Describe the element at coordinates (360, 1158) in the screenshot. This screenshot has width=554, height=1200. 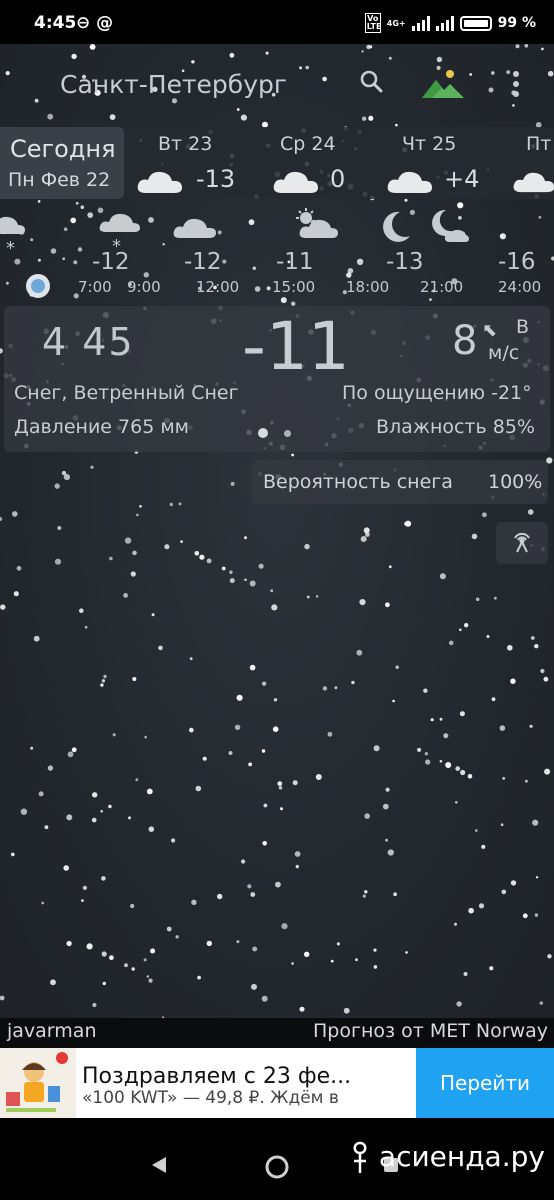
I see `watermark-logo-icon` at that location.